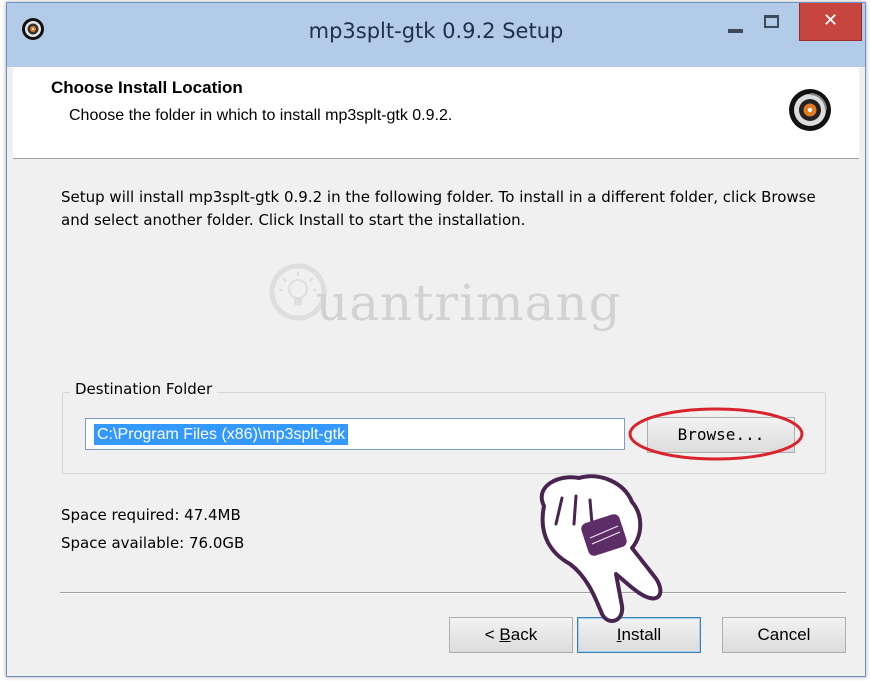  I want to click on maximize-icon, so click(771, 21).